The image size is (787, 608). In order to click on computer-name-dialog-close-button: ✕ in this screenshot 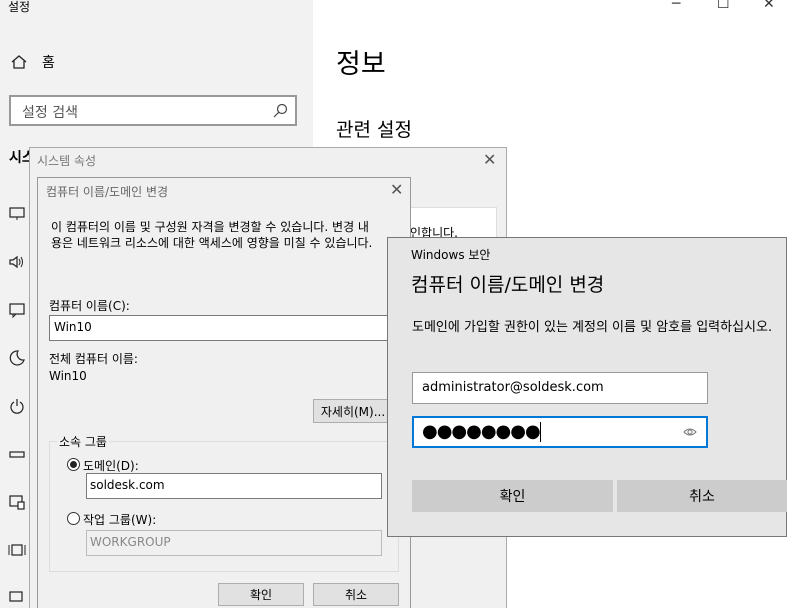, I will do `click(396, 189)`.